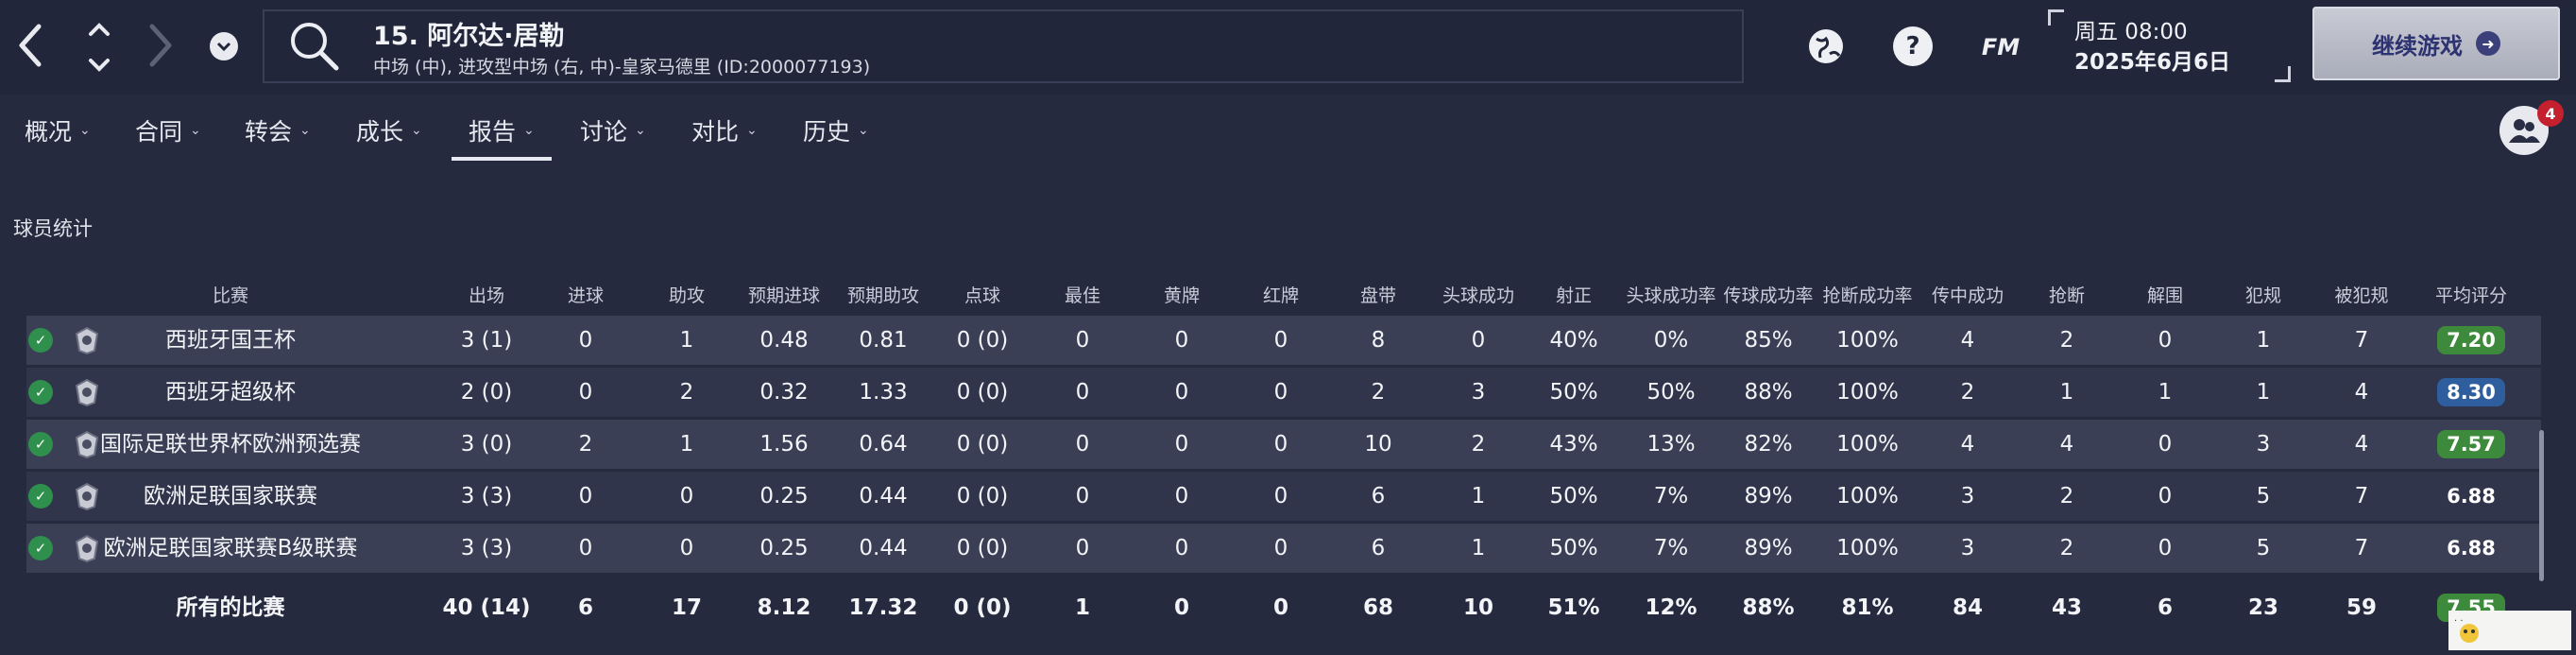 Image resolution: width=2576 pixels, height=655 pixels. Describe the element at coordinates (1671, 294) in the screenshot. I see `col-header: 头球成功率` at that location.